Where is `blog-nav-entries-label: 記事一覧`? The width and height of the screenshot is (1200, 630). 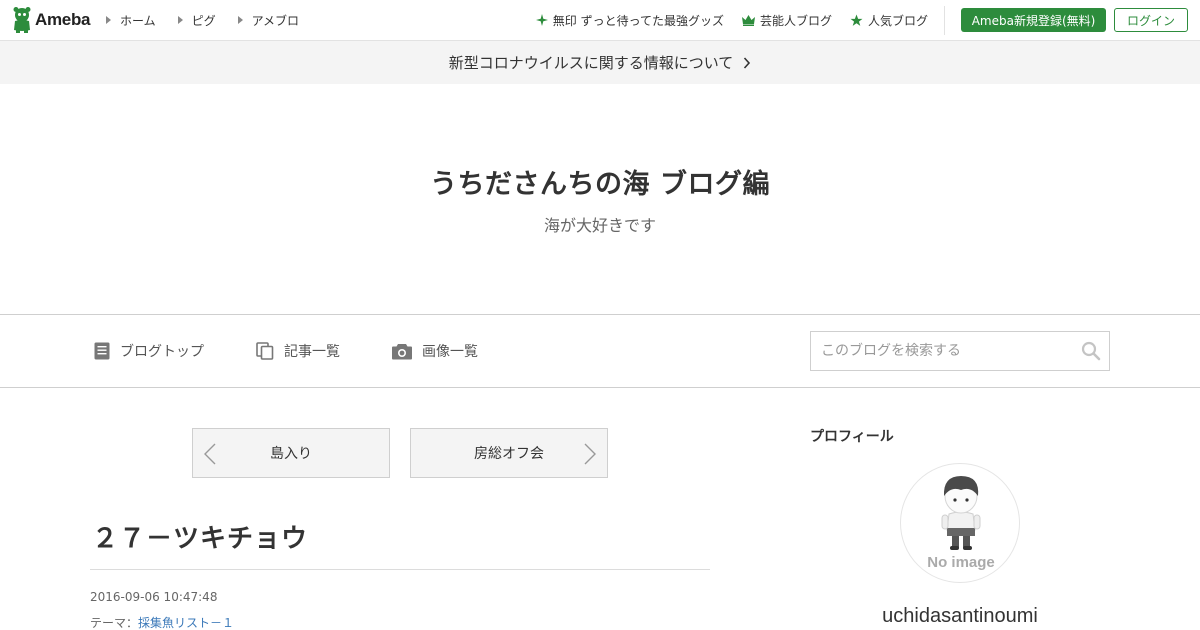 blog-nav-entries-label: 記事一覧 is located at coordinates (312, 352).